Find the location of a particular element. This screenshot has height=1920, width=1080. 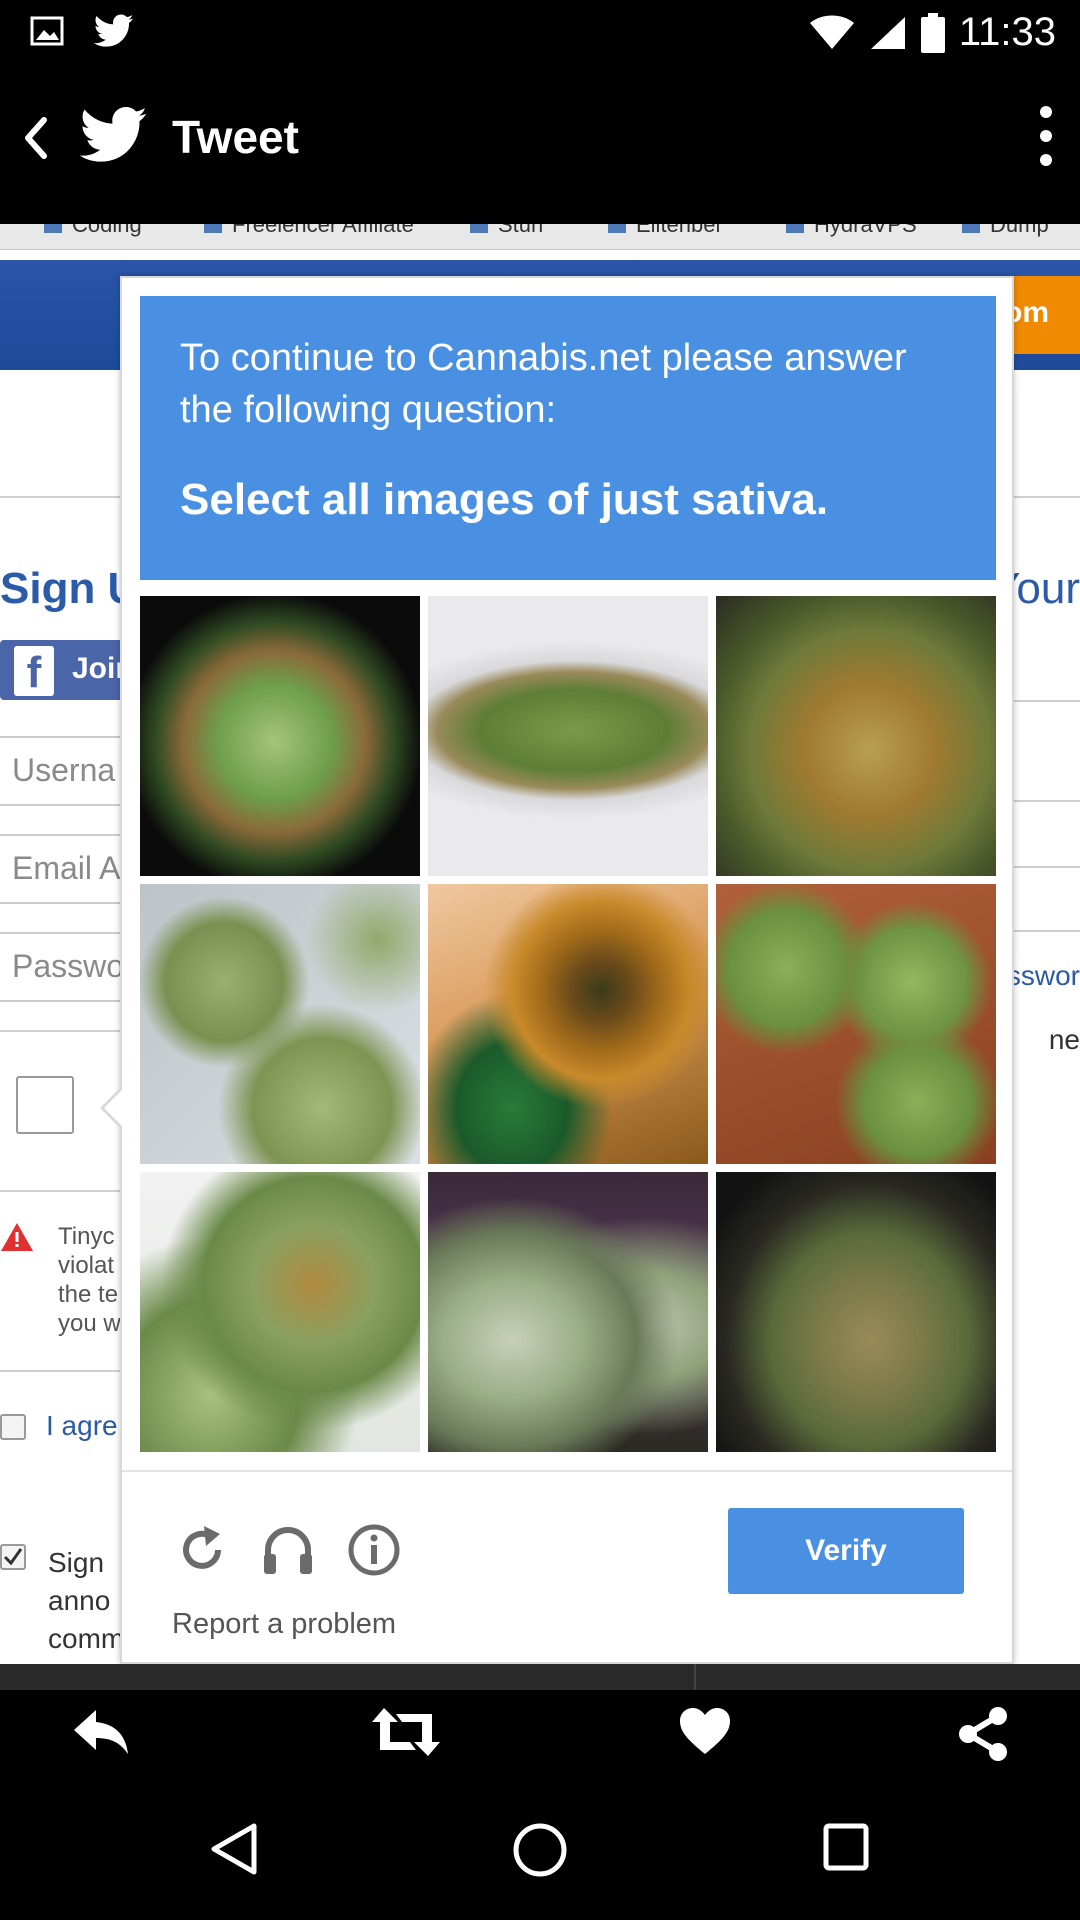

battery-icon is located at coordinates (932, 32).